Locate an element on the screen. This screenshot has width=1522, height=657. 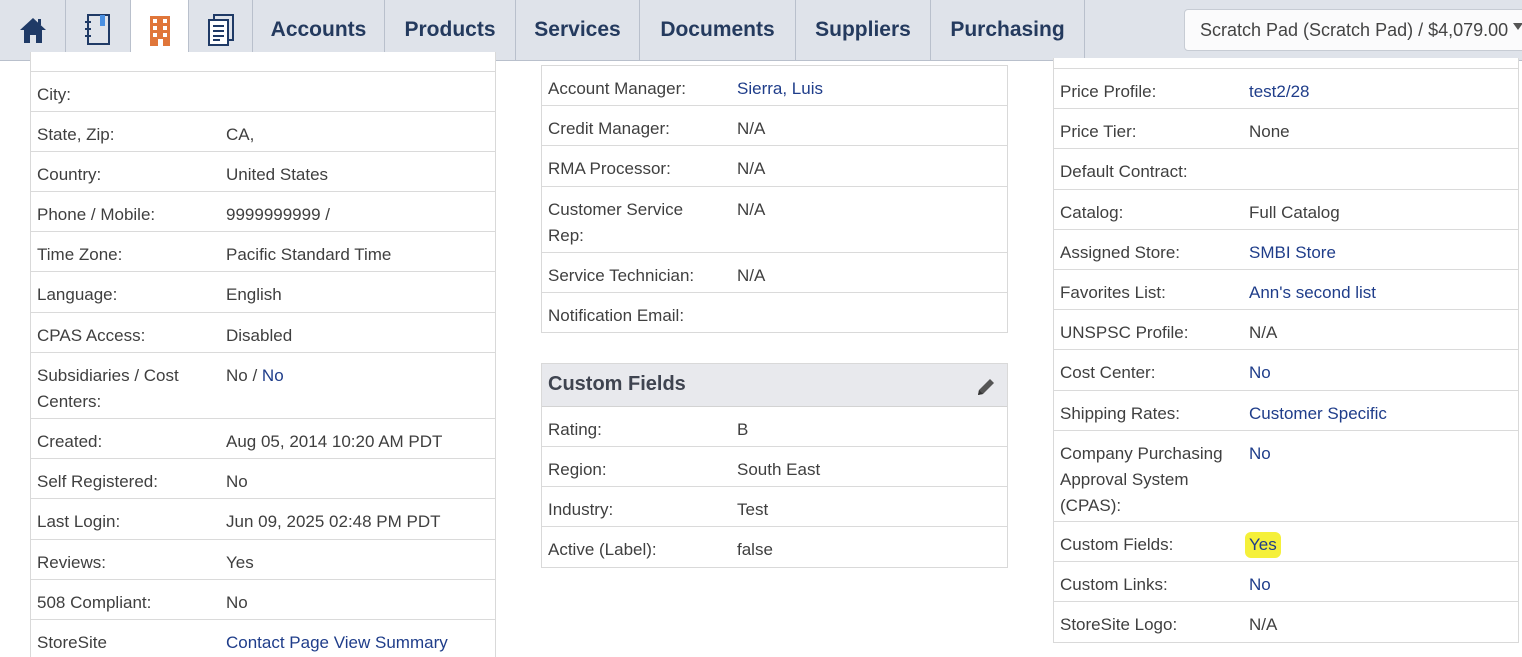
tab-services: Services is located at coordinates (578, 30).